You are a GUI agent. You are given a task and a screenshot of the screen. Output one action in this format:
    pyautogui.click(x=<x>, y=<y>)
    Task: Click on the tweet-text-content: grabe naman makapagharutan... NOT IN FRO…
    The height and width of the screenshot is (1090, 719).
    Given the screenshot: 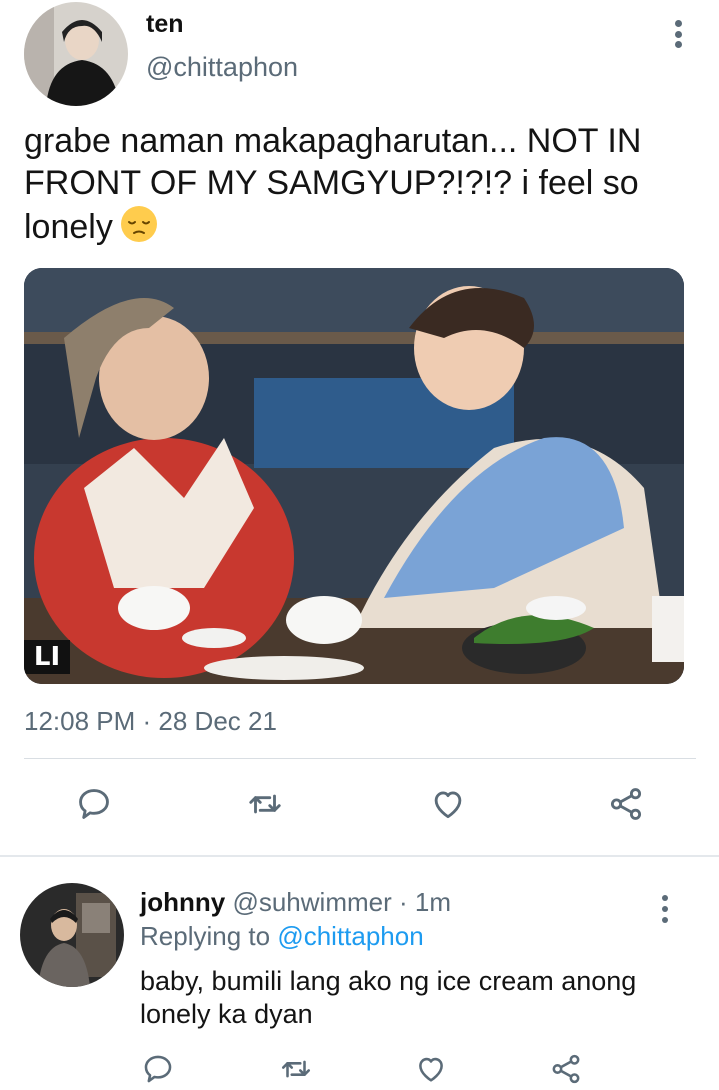 What is the action you would take?
    pyautogui.click(x=333, y=184)
    